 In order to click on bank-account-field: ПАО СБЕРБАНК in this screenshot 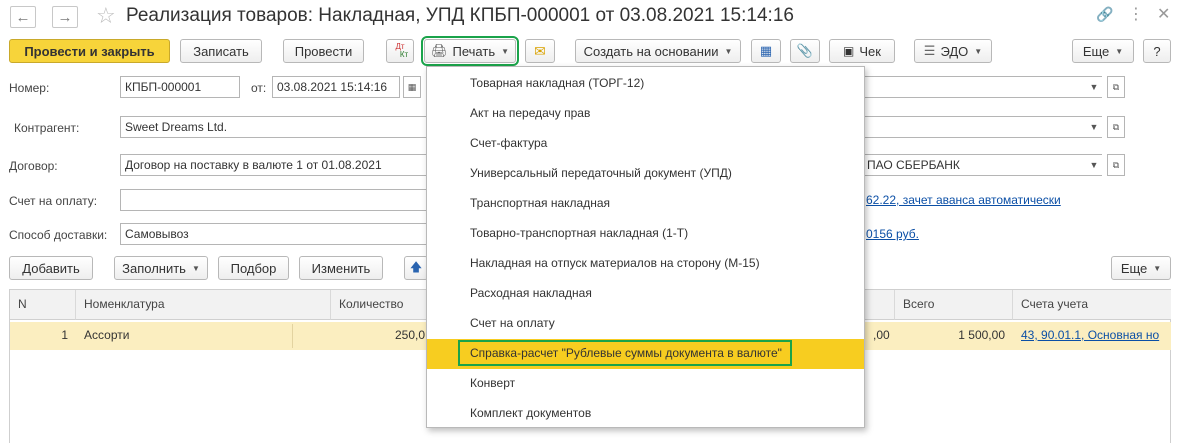, I will do `click(982, 165)`.